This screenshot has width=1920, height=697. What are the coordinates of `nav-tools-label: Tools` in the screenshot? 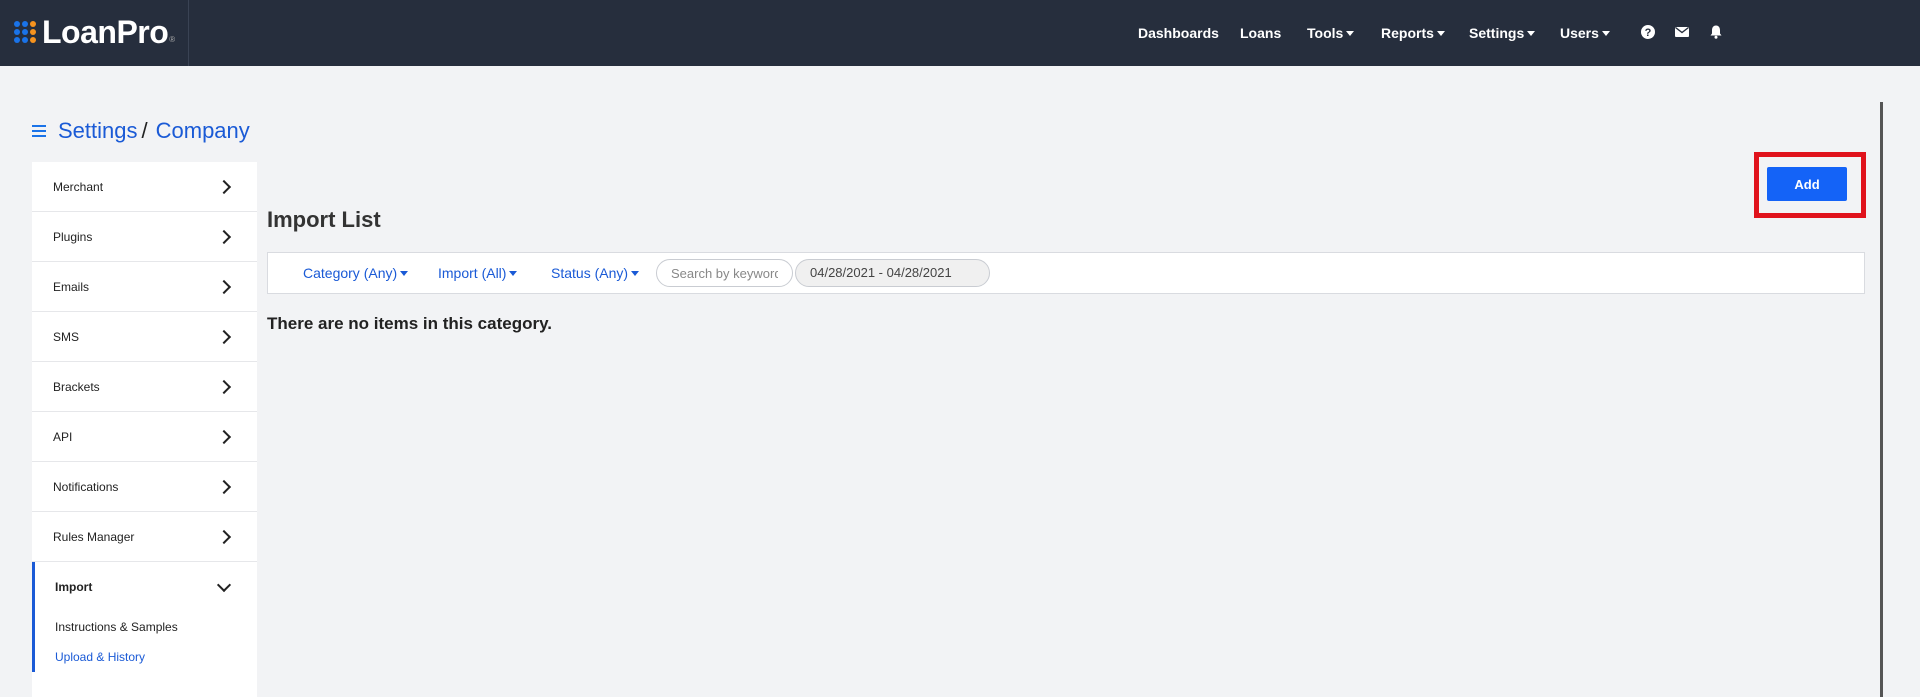 It's located at (1325, 33).